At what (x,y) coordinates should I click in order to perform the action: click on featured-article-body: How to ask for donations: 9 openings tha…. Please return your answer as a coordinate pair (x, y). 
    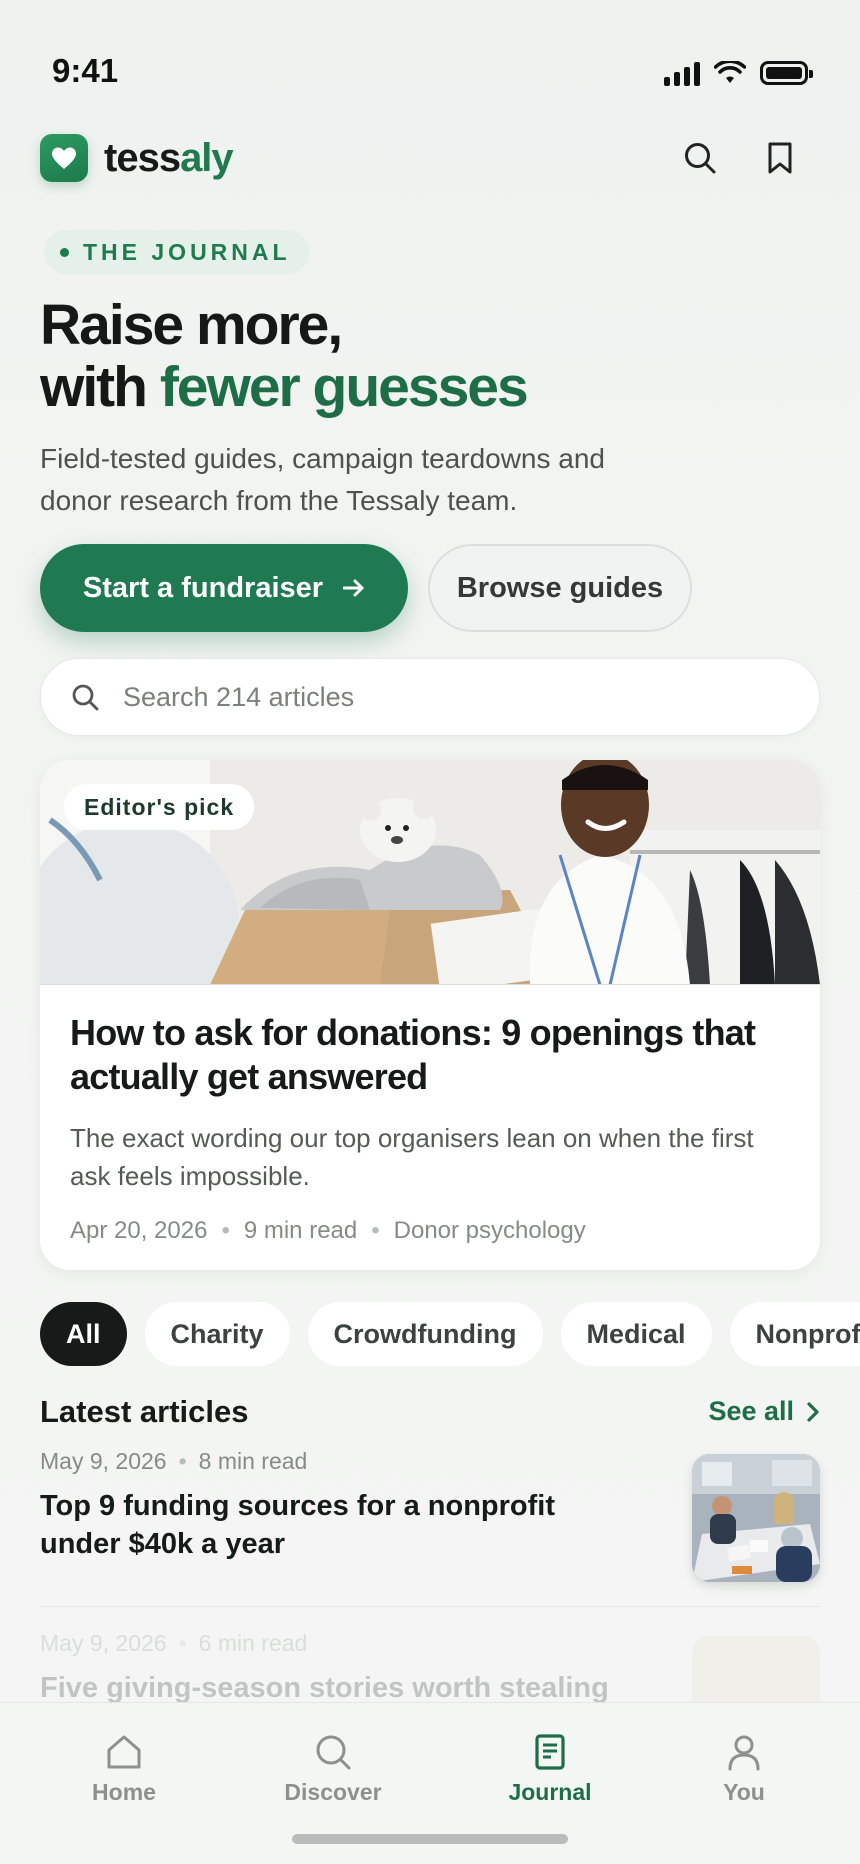
    Looking at the image, I should click on (430, 1115).